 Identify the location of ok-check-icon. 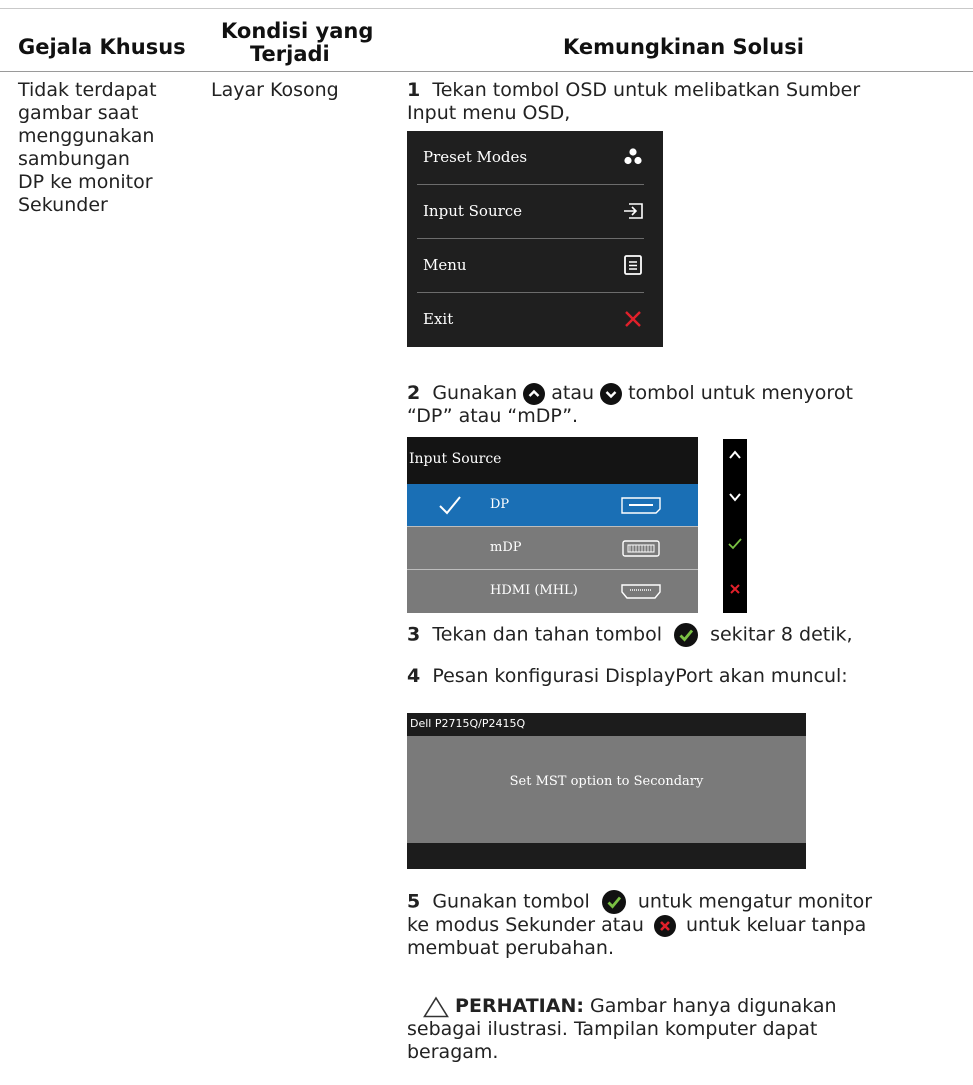
(735, 544).